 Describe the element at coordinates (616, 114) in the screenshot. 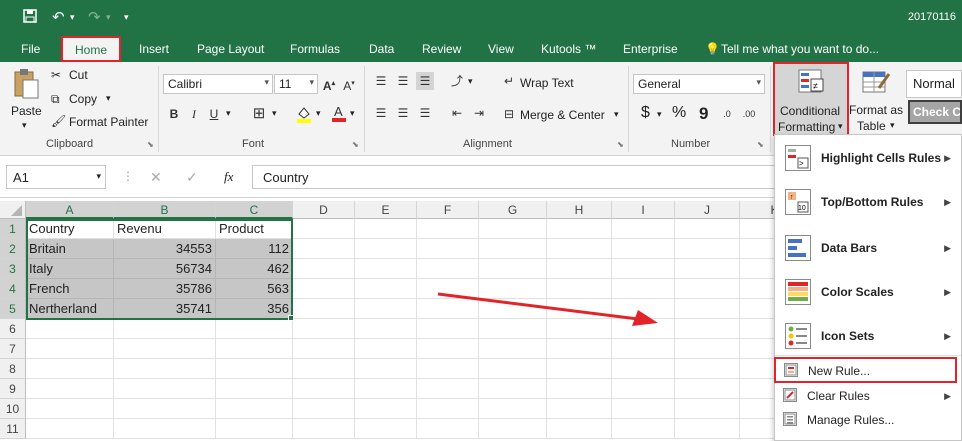

I see `merge-dropdown-icon: ▾` at that location.